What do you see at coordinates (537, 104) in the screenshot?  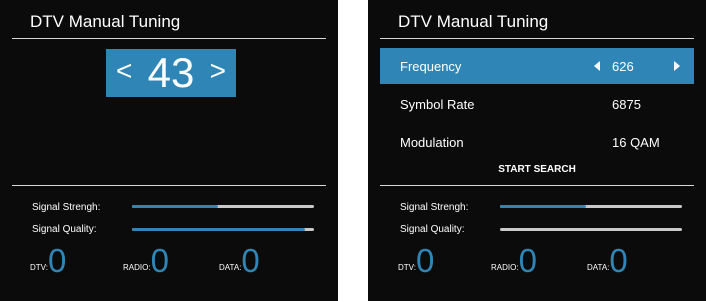 I see `menu-item-symbol-rate: Symbol Rate 6875` at bounding box center [537, 104].